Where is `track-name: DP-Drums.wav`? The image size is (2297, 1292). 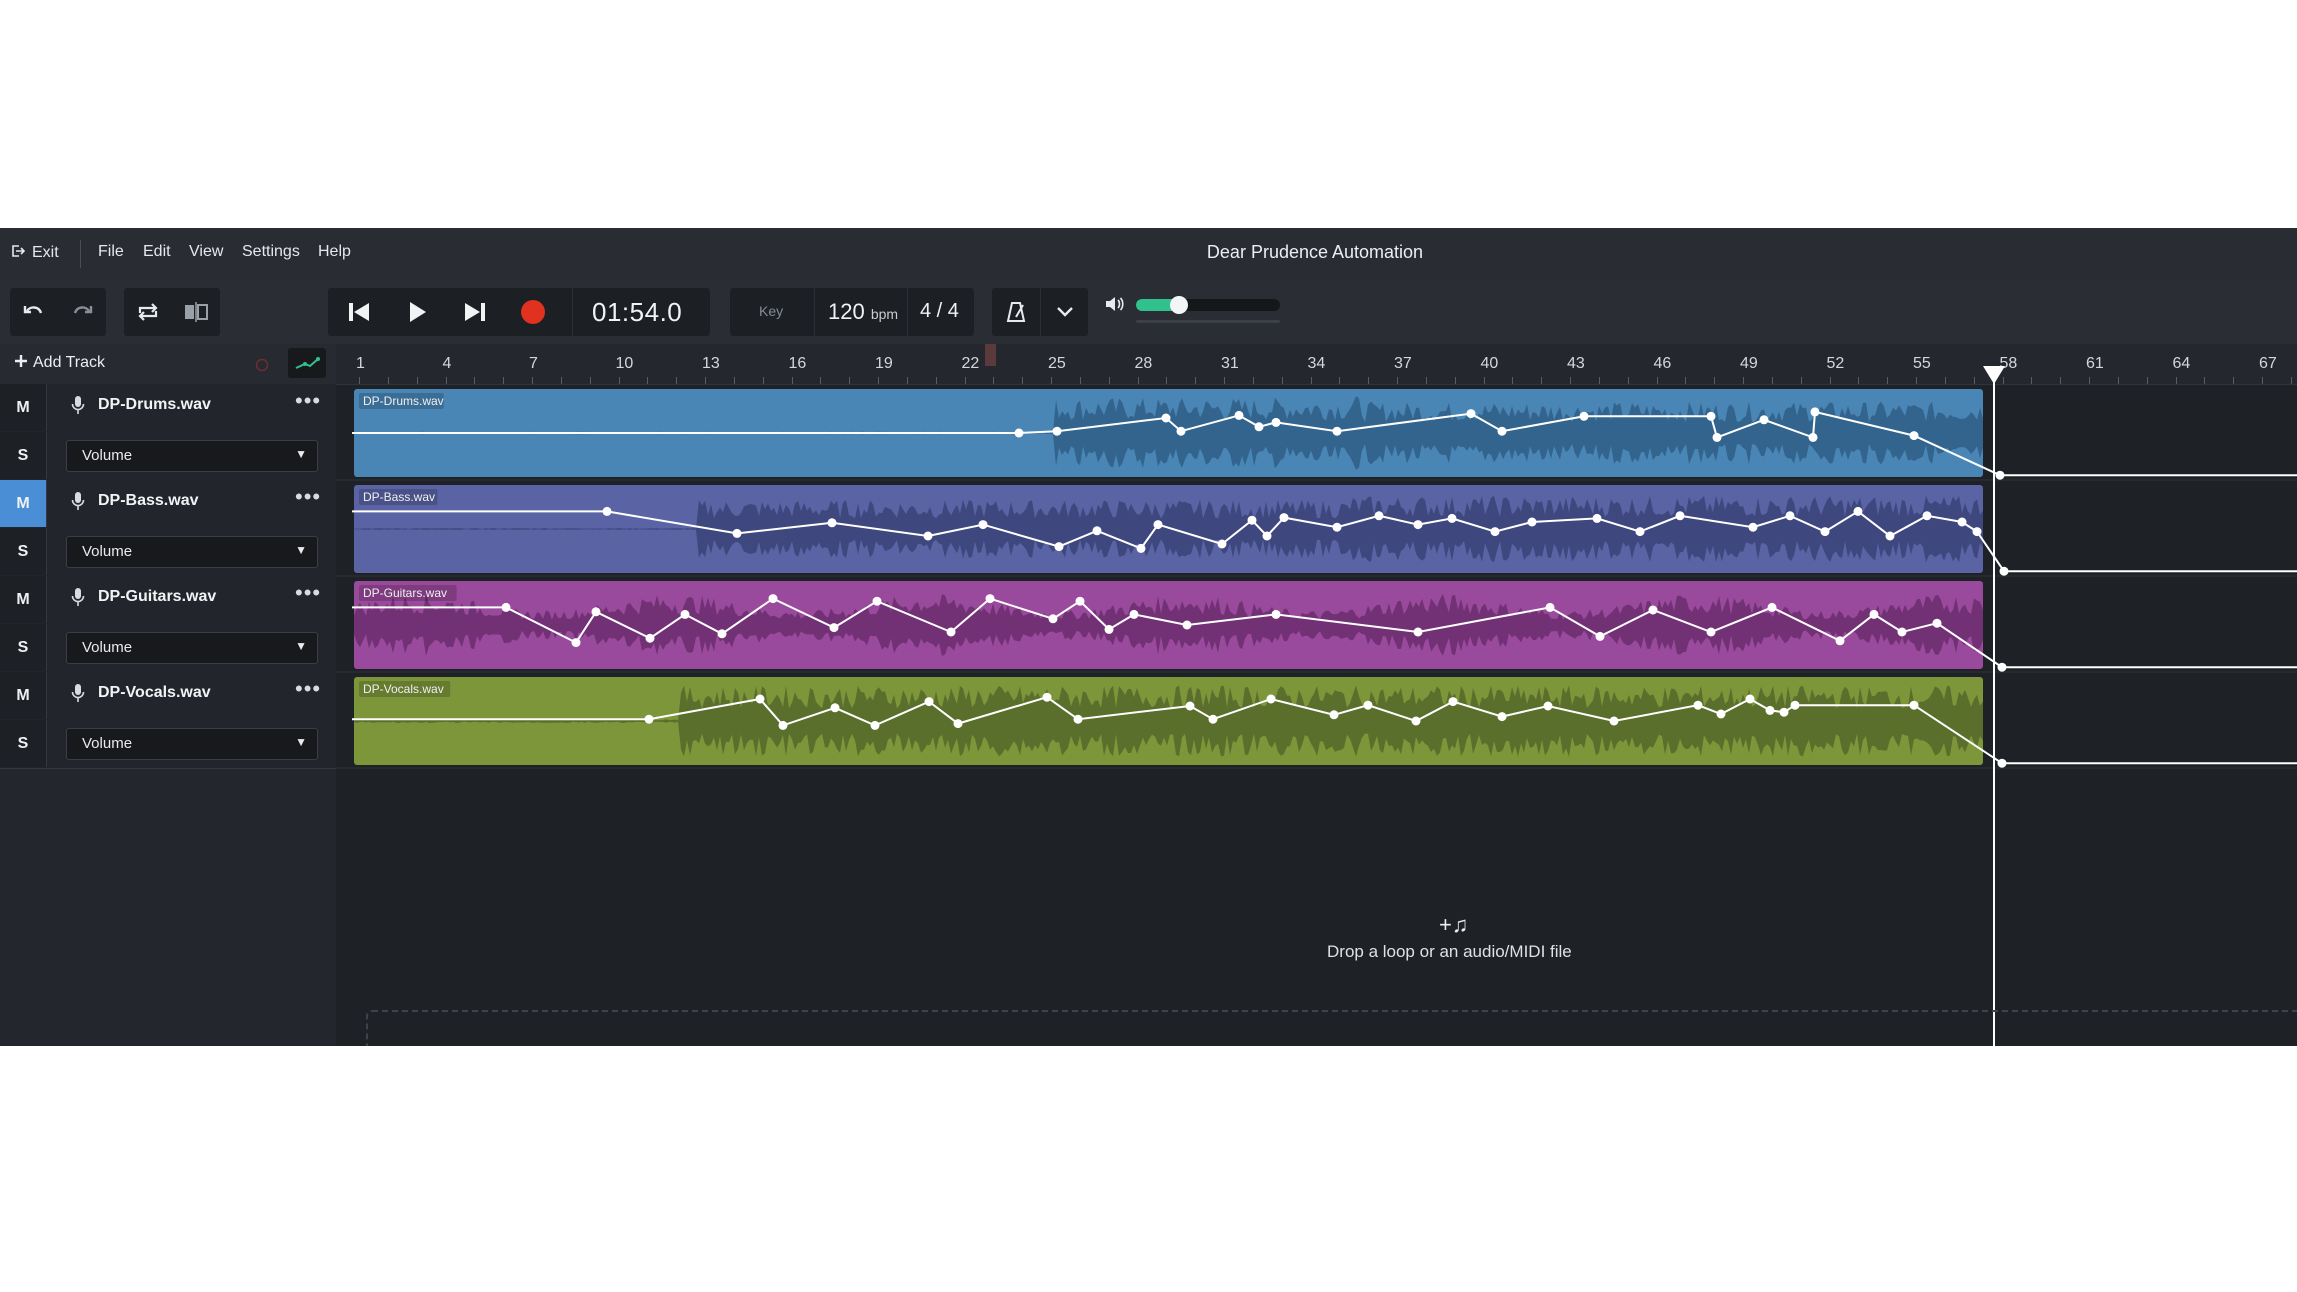
track-name: DP-Drums.wav is located at coordinates (154, 405).